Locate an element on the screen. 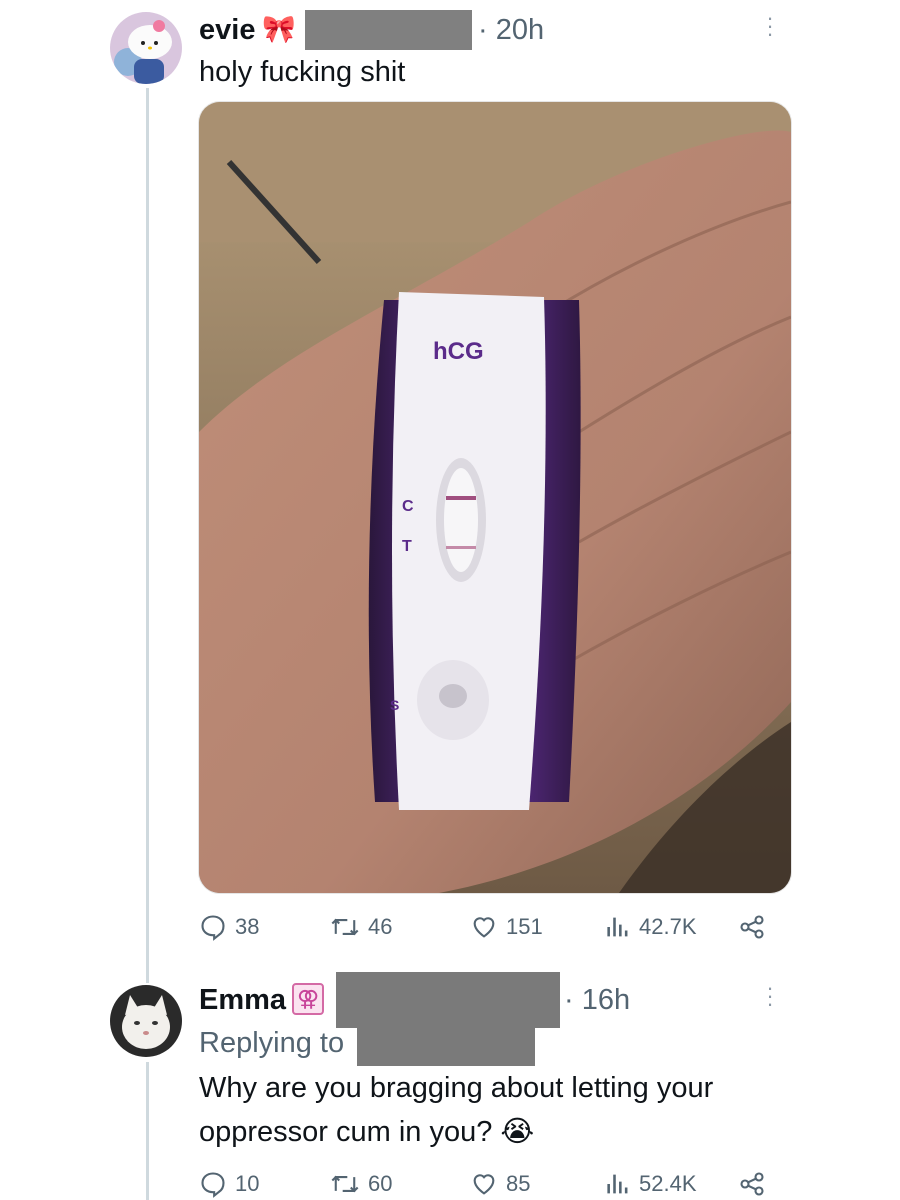 The height and width of the screenshot is (1200, 900). views-button: 52.4K is located at coordinates (651, 1184).